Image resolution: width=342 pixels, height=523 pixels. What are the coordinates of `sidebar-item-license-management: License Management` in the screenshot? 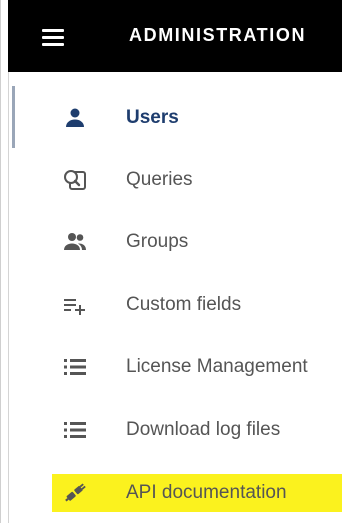 It's located at (184, 367).